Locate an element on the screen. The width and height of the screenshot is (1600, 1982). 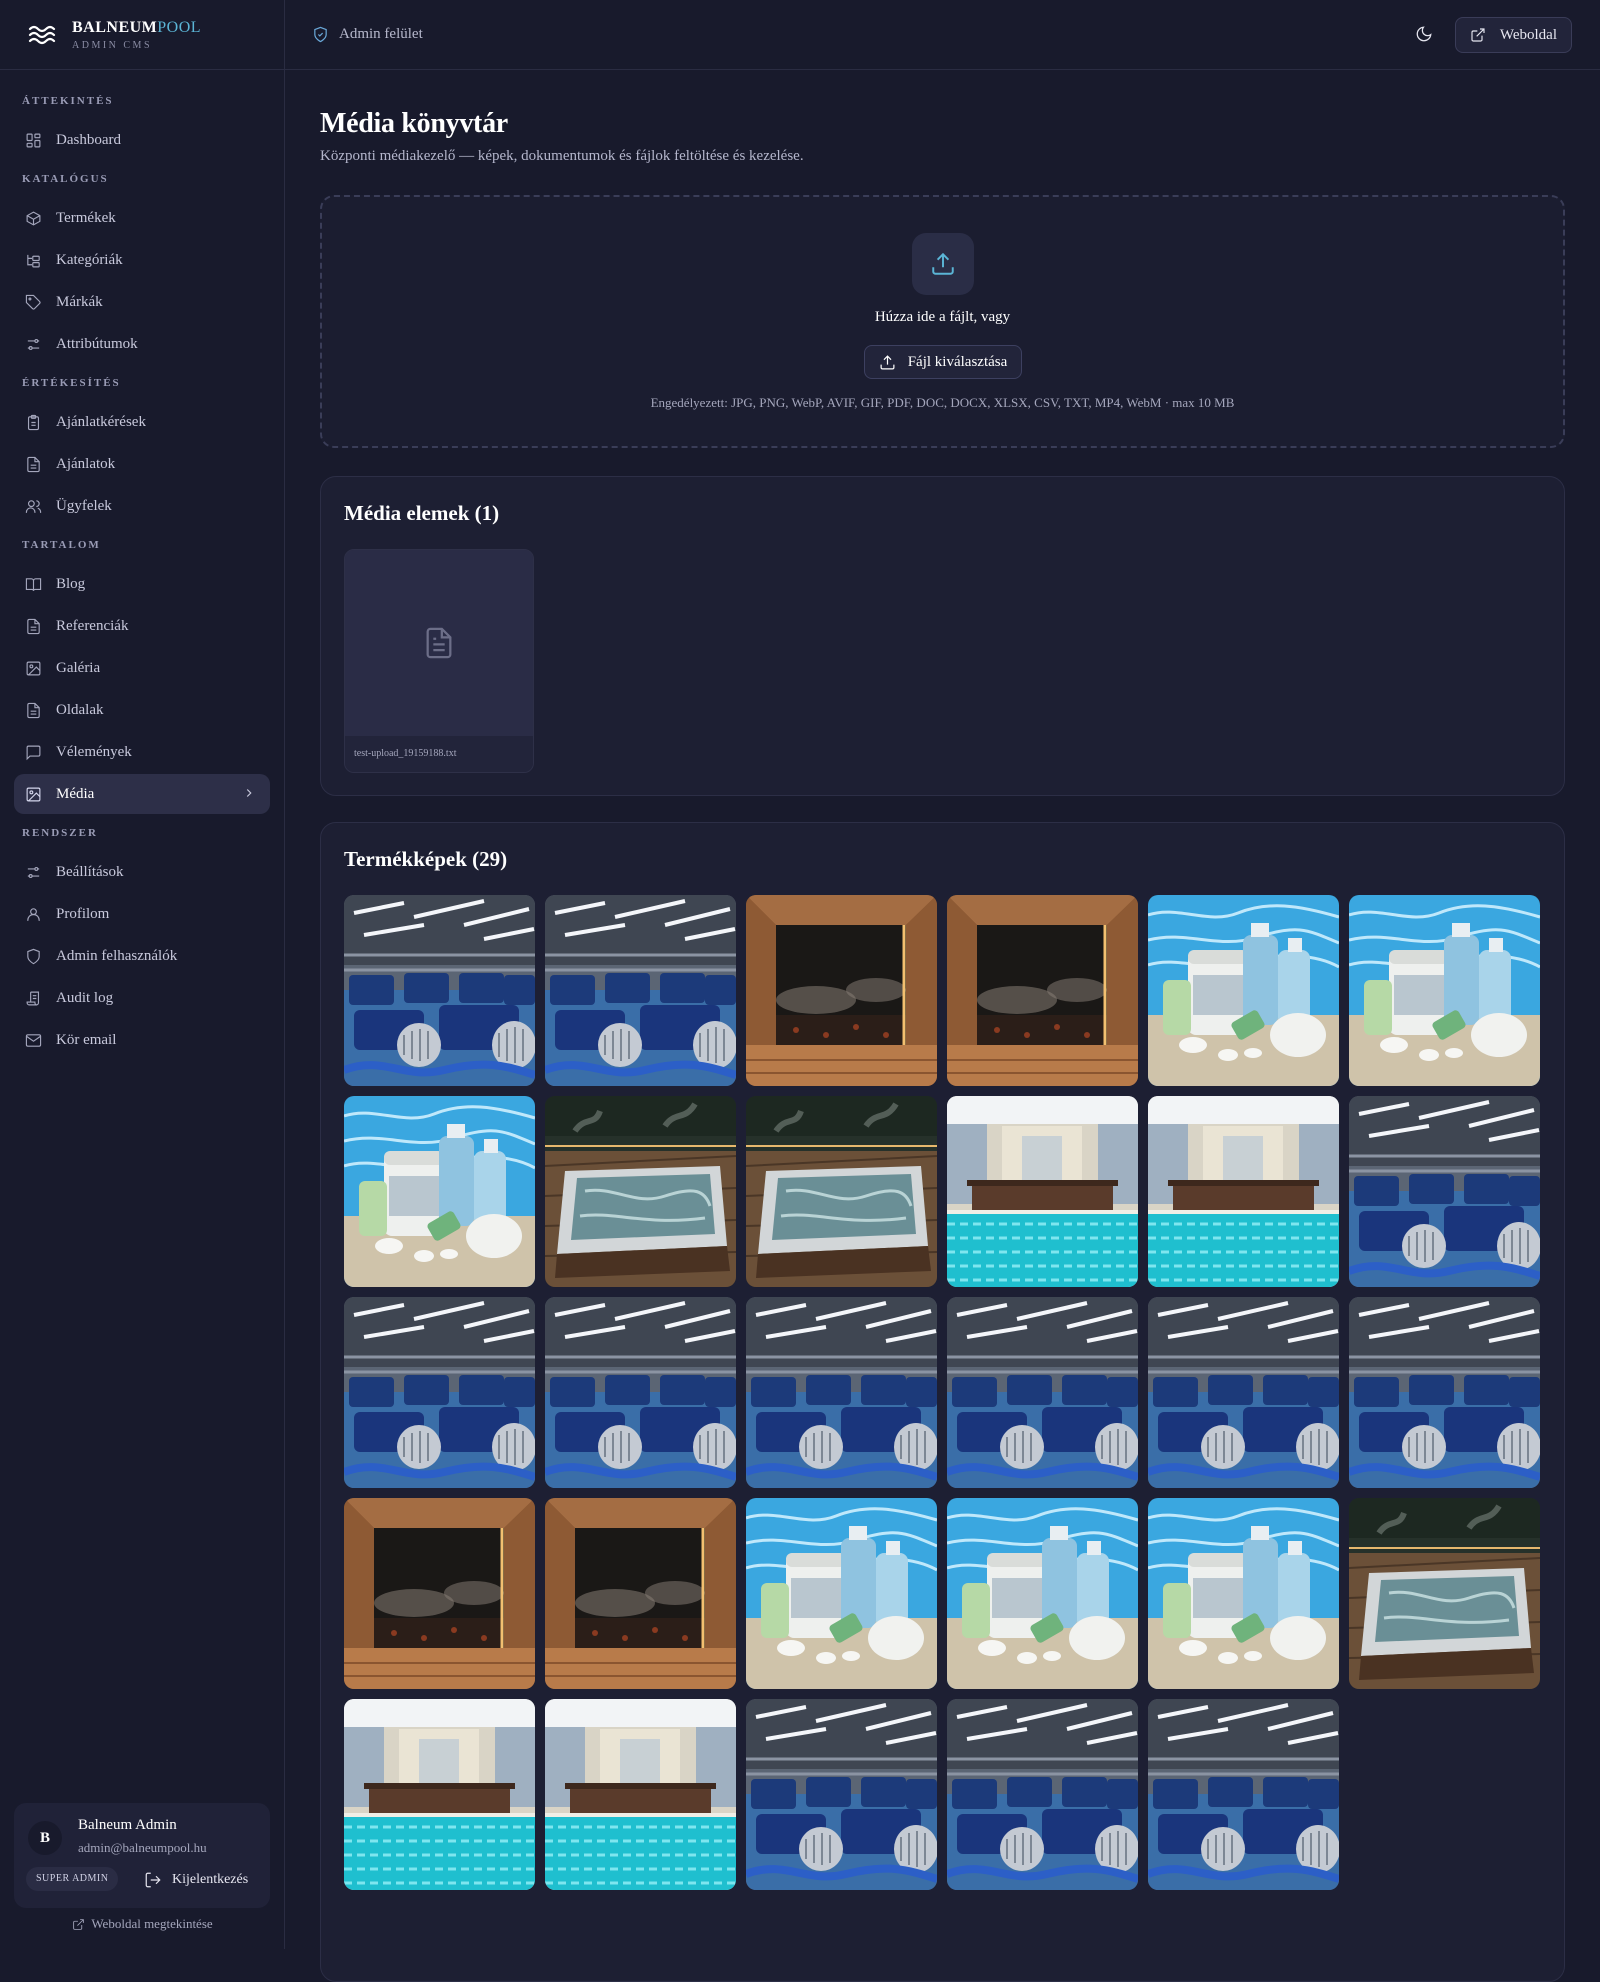
brand-logo: BALNEUMPOOL ADMIN CMS is located at coordinates (142, 35).